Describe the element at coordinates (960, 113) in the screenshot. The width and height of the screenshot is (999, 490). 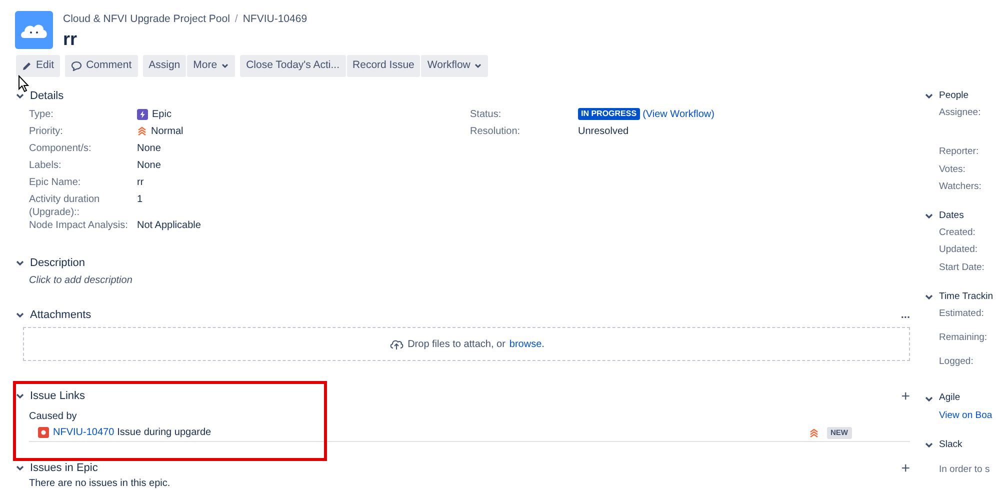
I see `field-label: Assignee:` at that location.